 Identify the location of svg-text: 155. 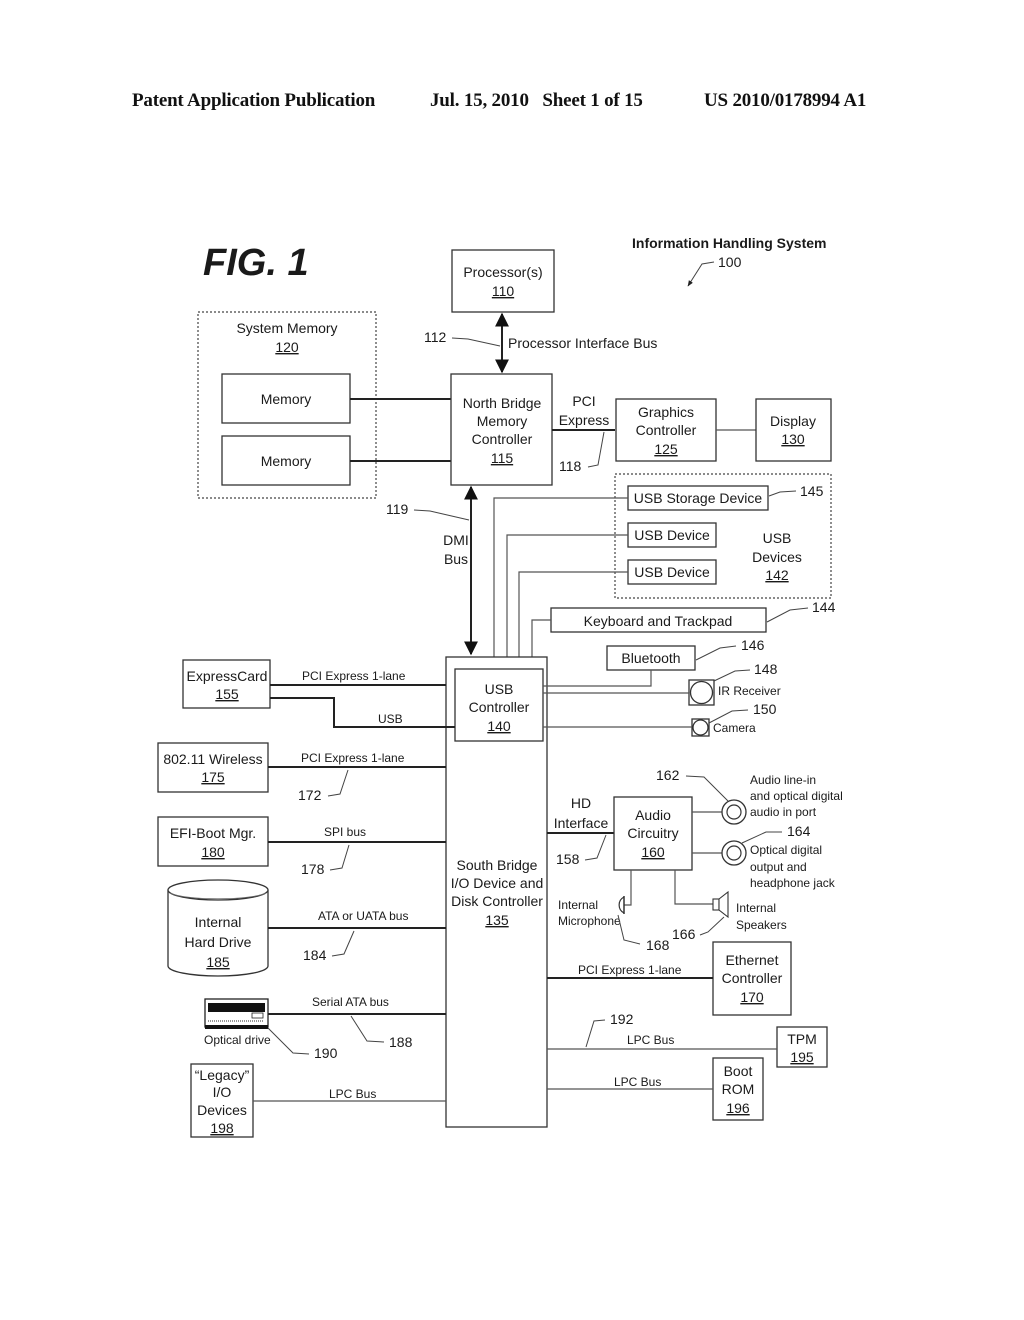
(227, 694).